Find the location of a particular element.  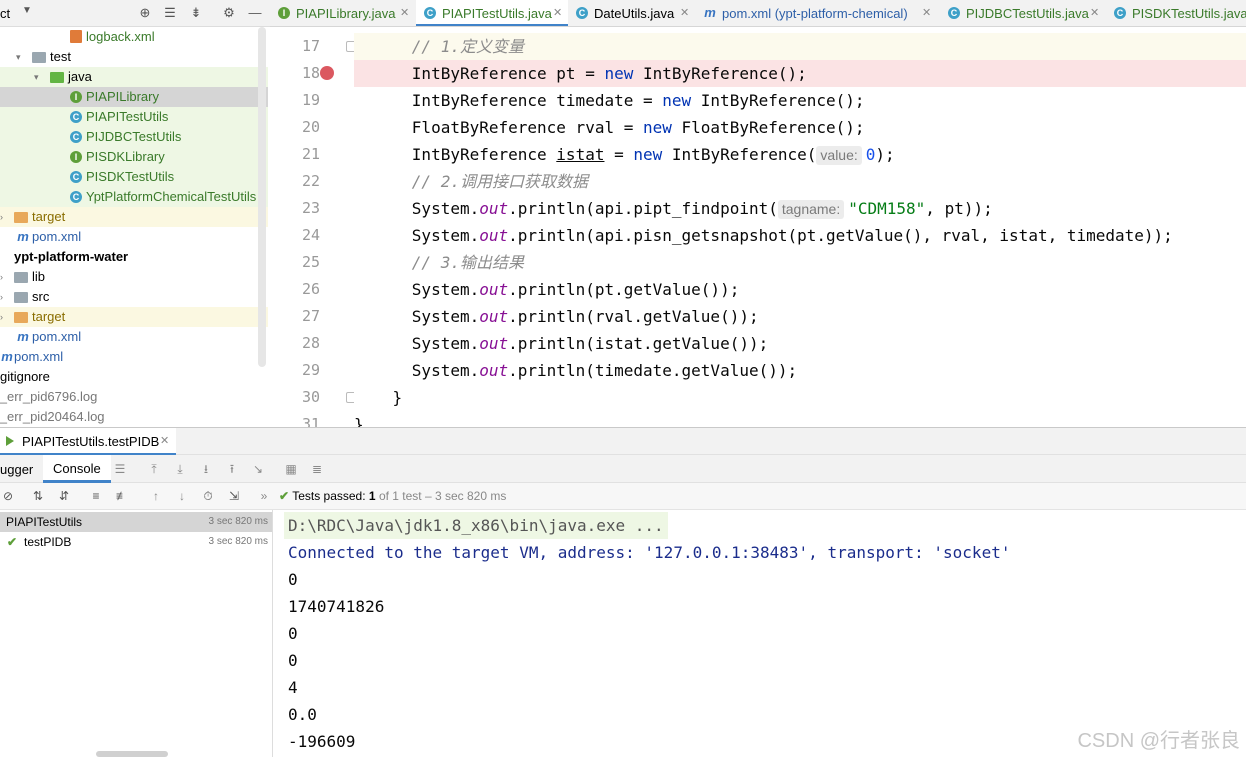

next-failed-icon: ↓ is located at coordinates (182, 496).